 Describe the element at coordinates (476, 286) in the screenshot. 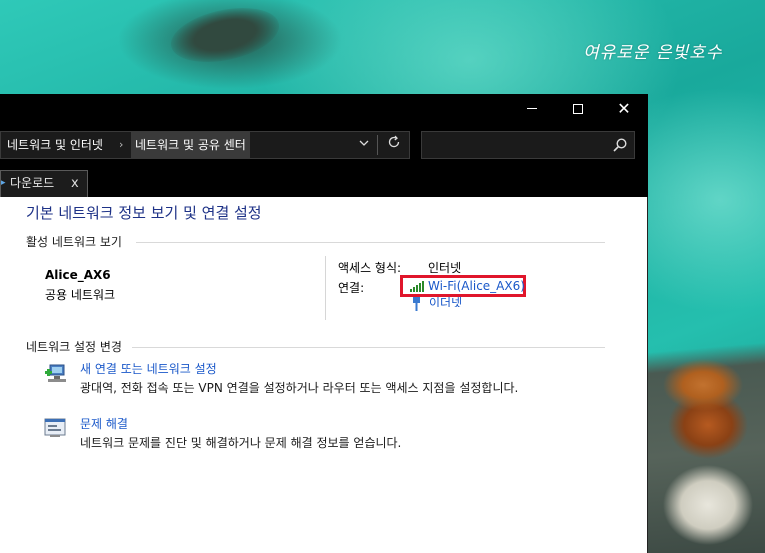

I see `wifi-connection-label: Wi-Fi(Alice_AX6)` at that location.